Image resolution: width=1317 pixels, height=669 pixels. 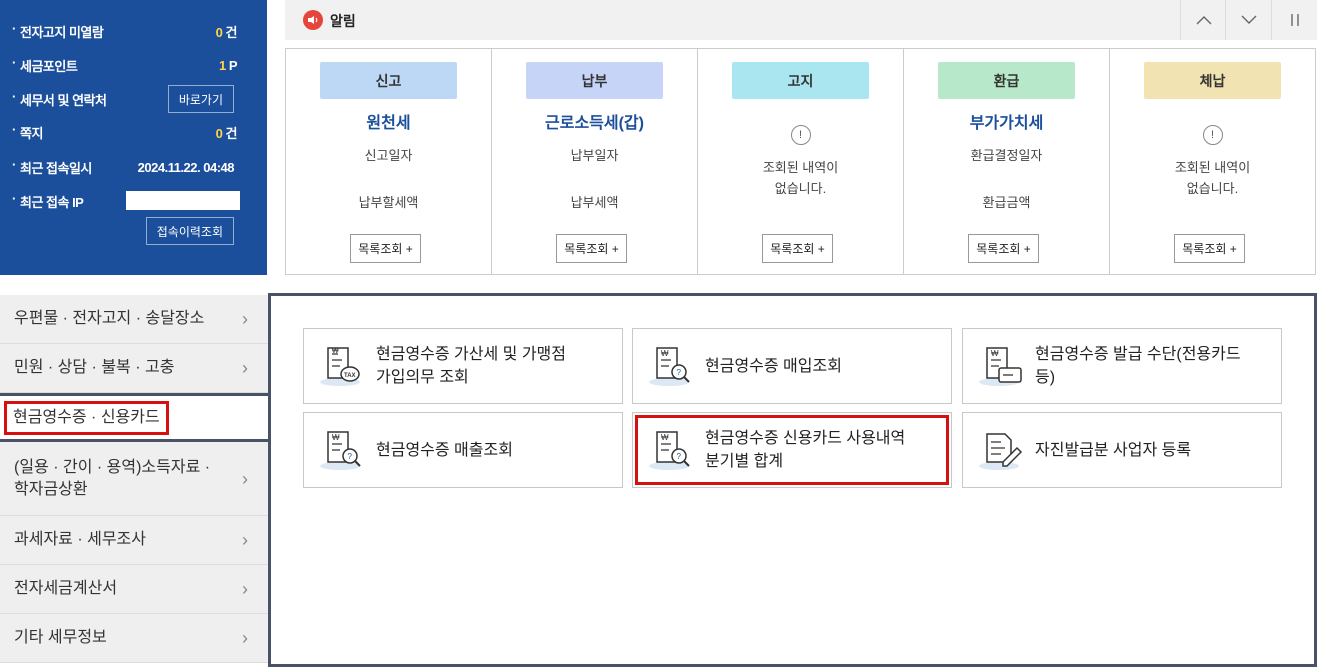 I want to click on menu-item-label-line2: 학자금상환, so click(x=51, y=489).